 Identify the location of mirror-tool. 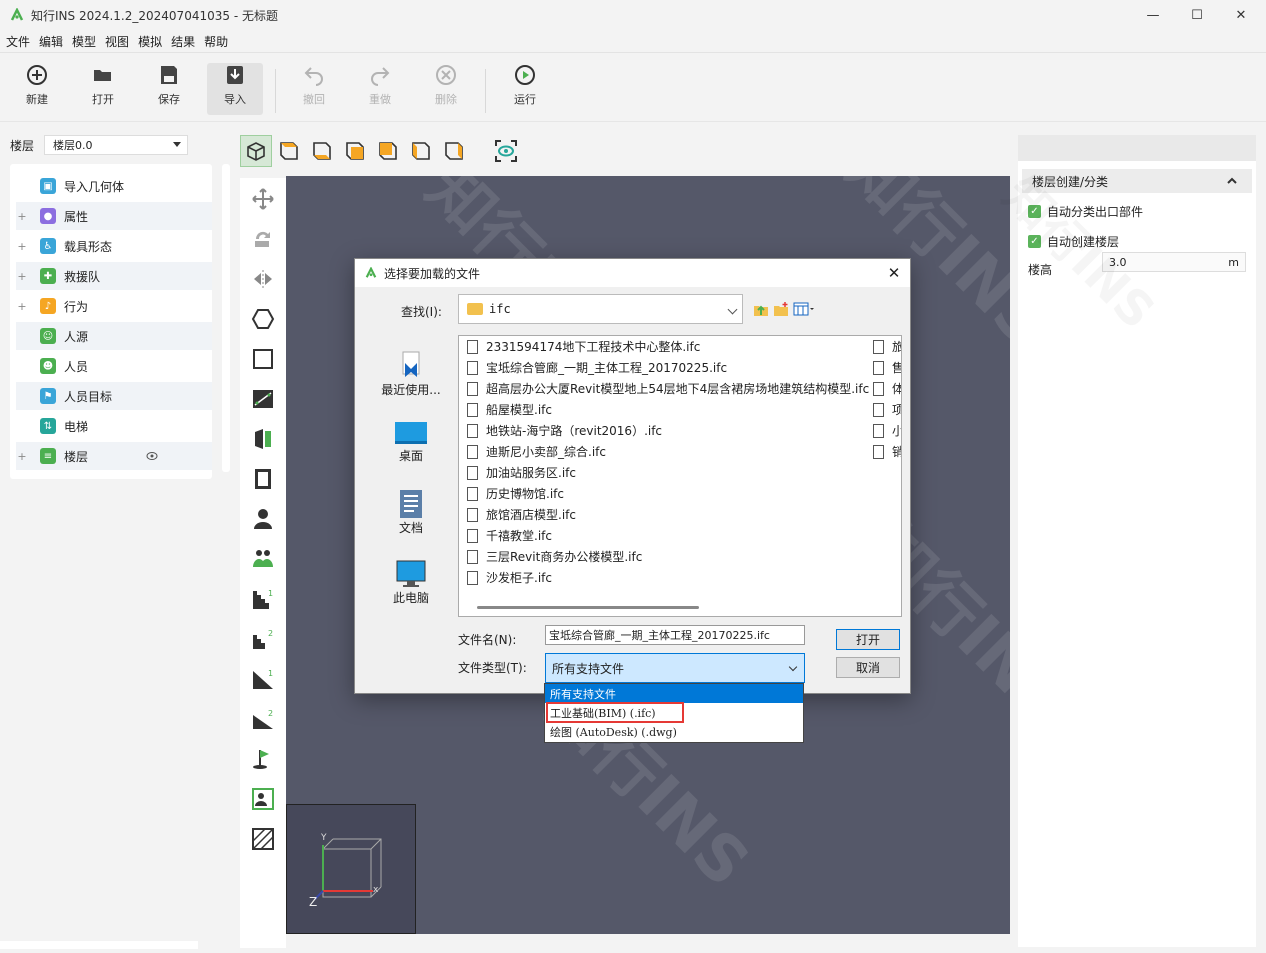
(263, 279).